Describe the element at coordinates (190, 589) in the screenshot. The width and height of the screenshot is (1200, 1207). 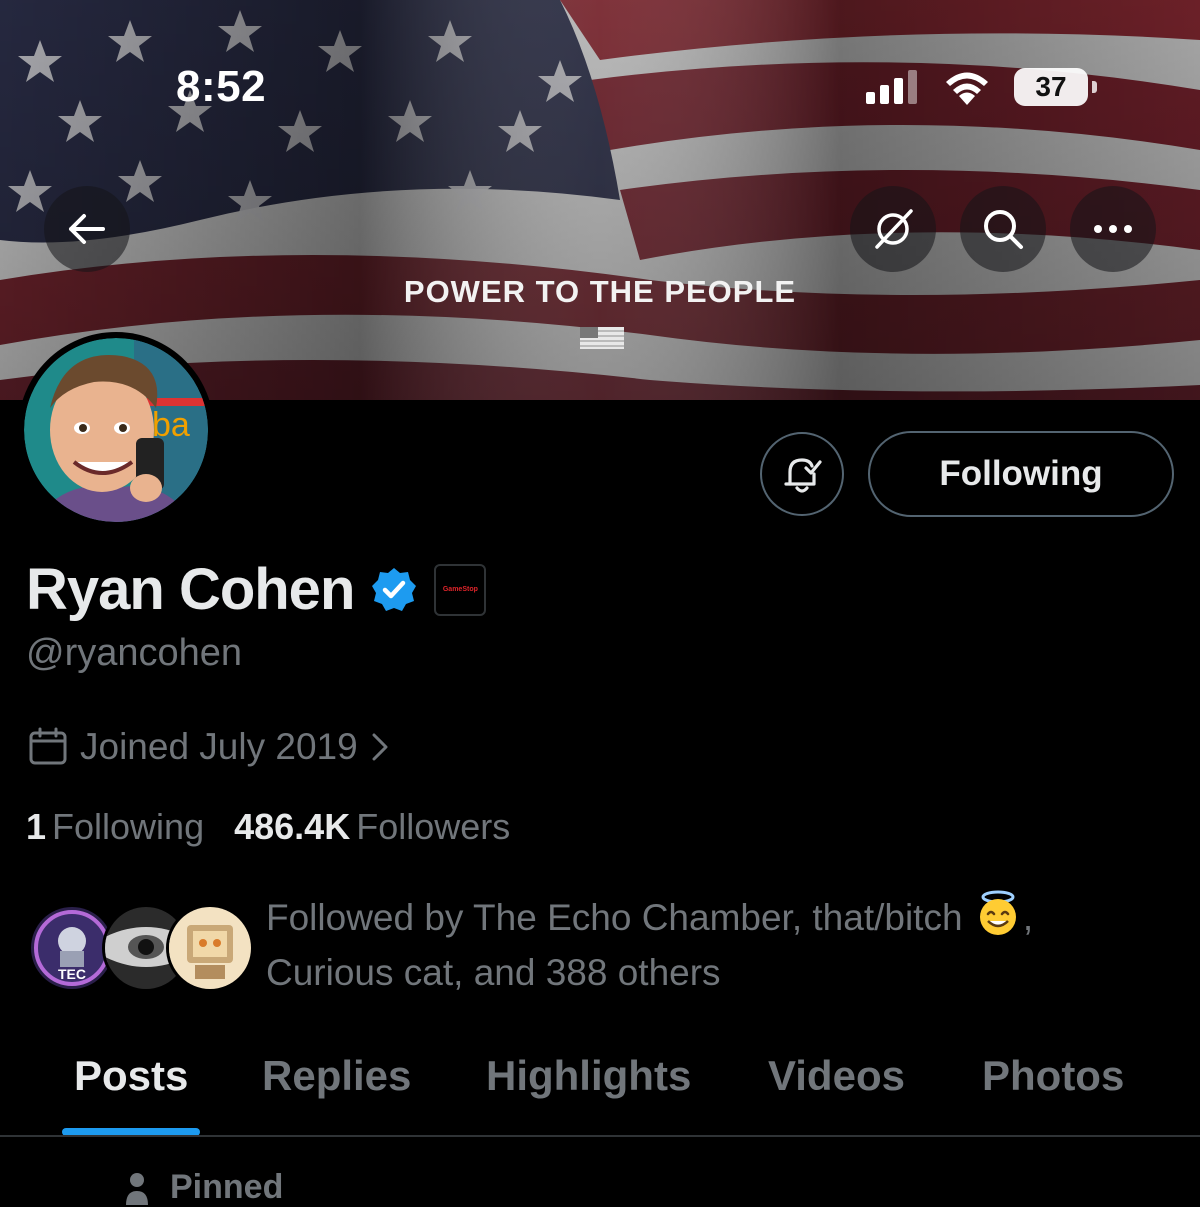
I see `display-name: Ryan Cohen` at that location.